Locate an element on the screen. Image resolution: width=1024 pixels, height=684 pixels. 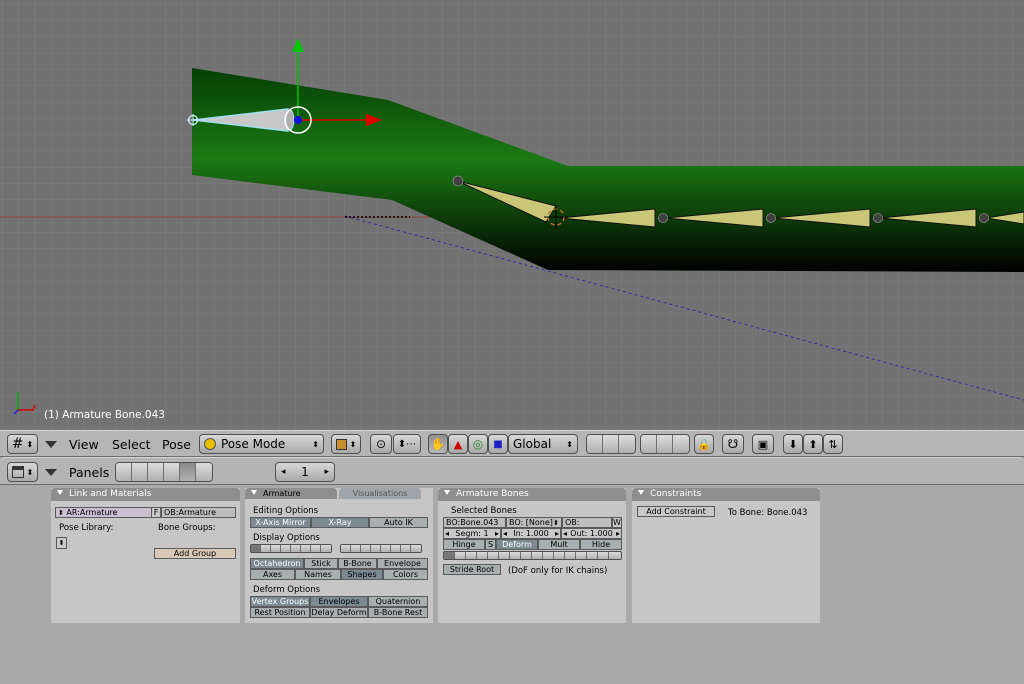
stick-button: Stick is located at coordinates (321, 563).